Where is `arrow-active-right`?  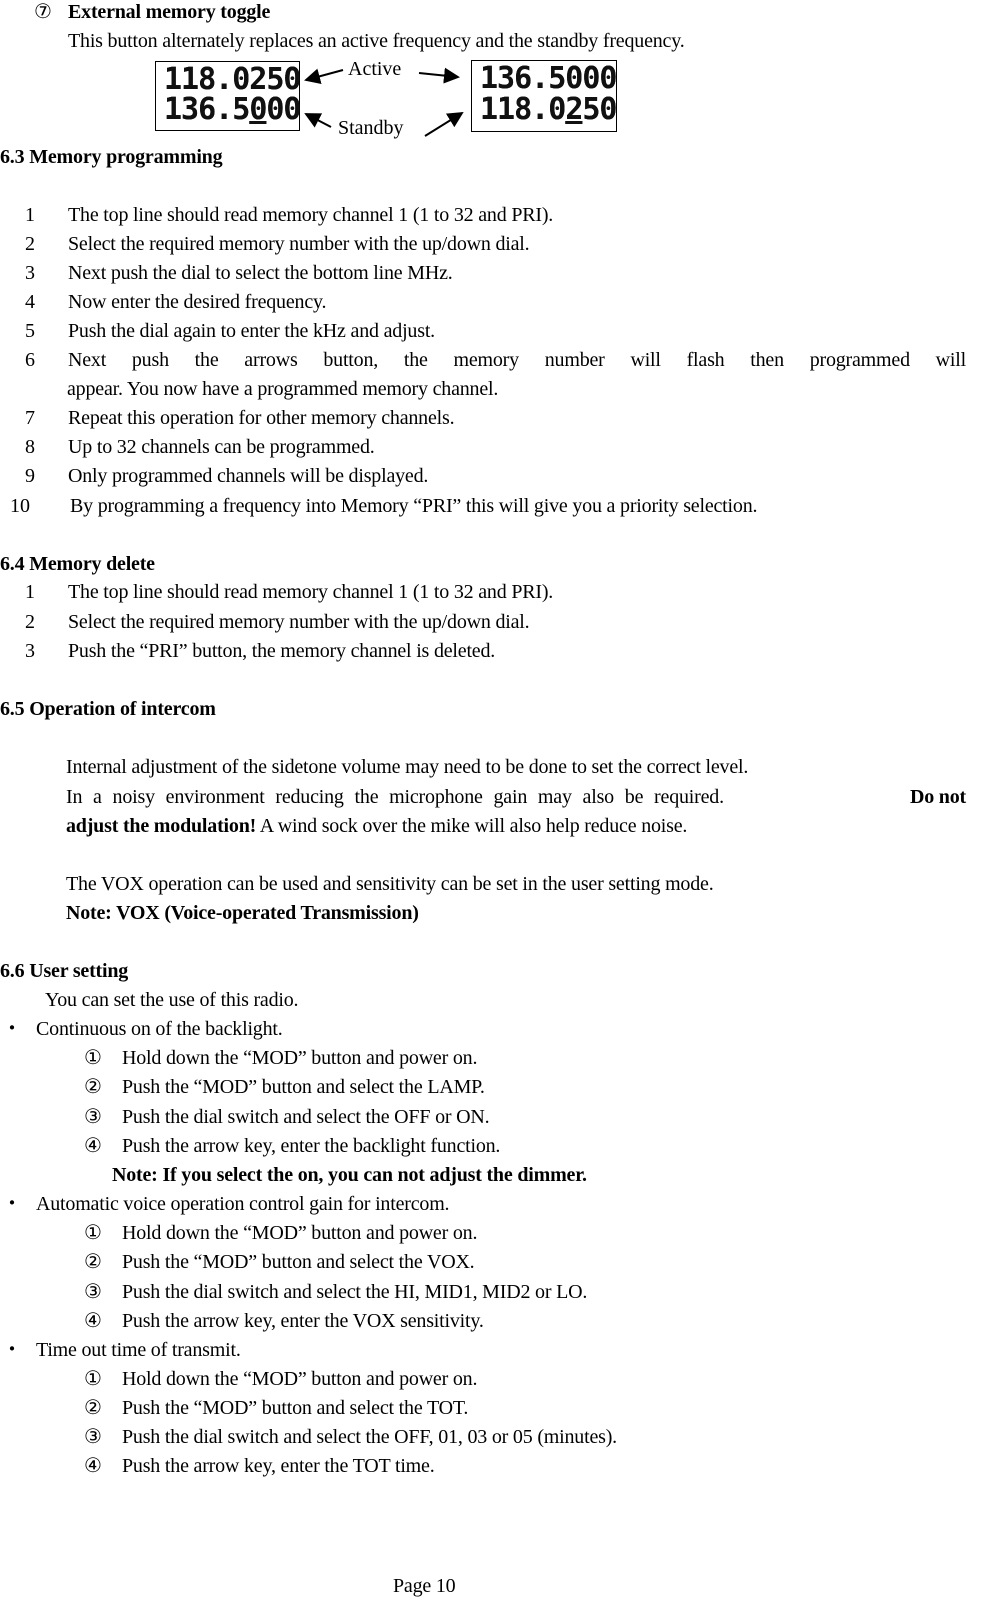
arrow-active-right is located at coordinates (439, 75).